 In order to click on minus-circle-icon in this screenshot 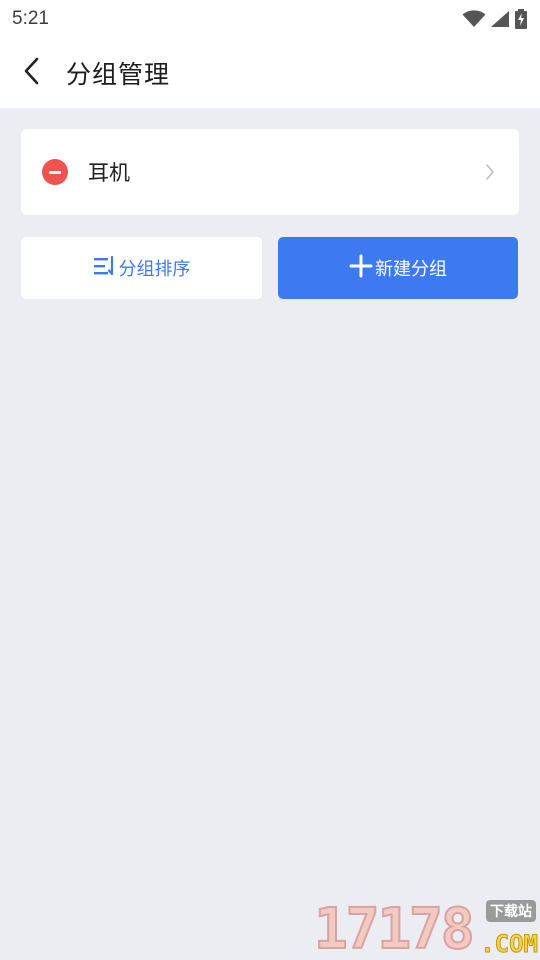, I will do `click(55, 172)`.